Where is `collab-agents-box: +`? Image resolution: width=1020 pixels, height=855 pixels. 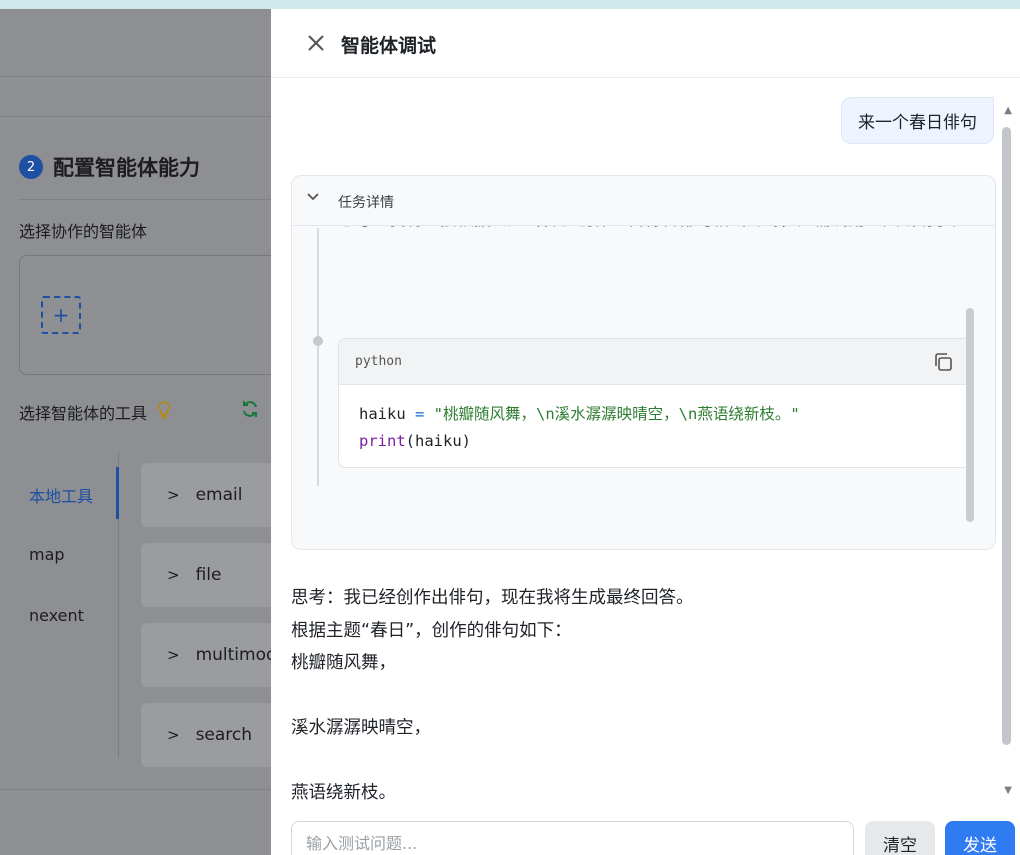 collab-agents-box: + is located at coordinates (145, 315).